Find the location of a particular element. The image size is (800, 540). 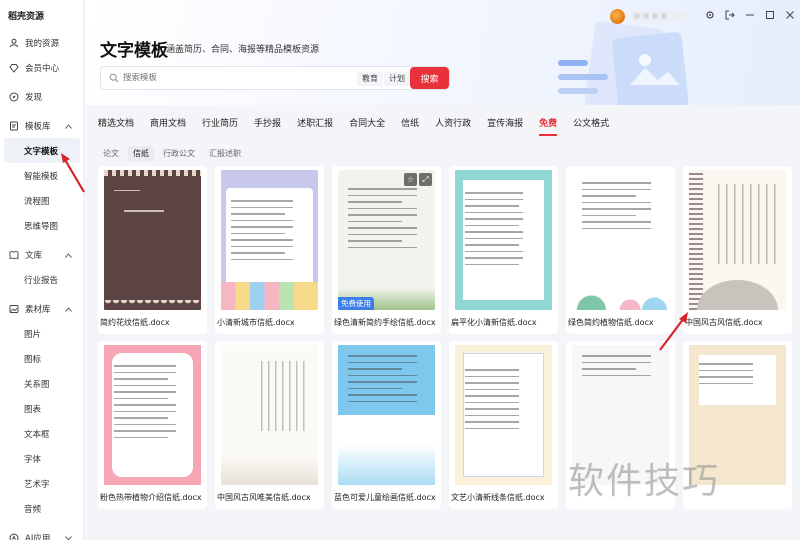

sidebar-item-label: 关系图 is located at coordinates (37, 384).